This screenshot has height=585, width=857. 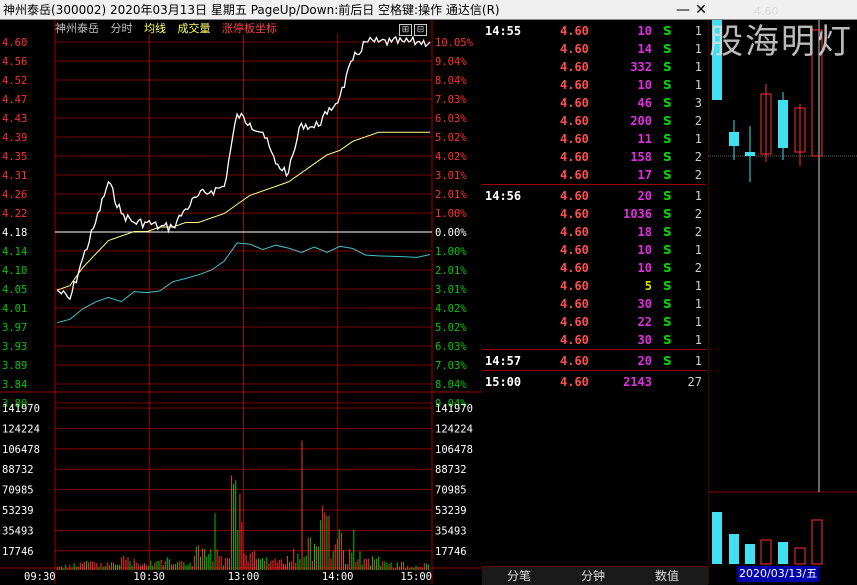 What do you see at coordinates (594, 196) in the screenshot?
I see `tick-row: 14:56 4.60 20 S 1` at bounding box center [594, 196].